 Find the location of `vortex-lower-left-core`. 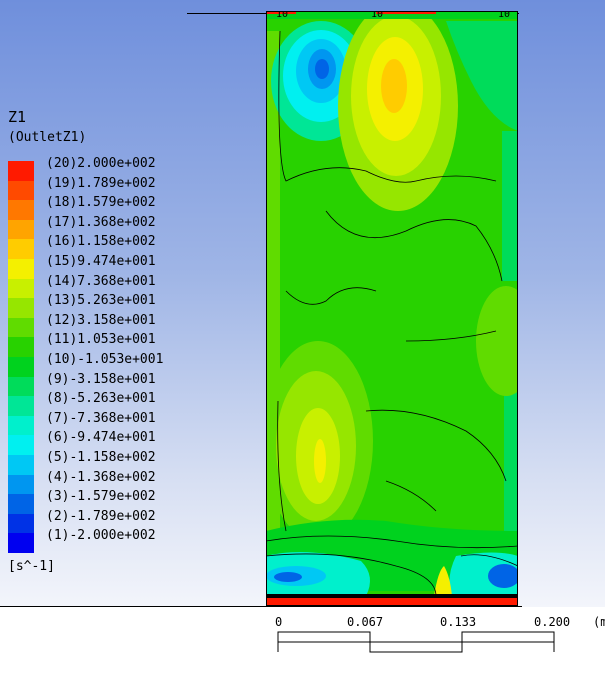

vortex-lower-left-core is located at coordinates (320, 461).